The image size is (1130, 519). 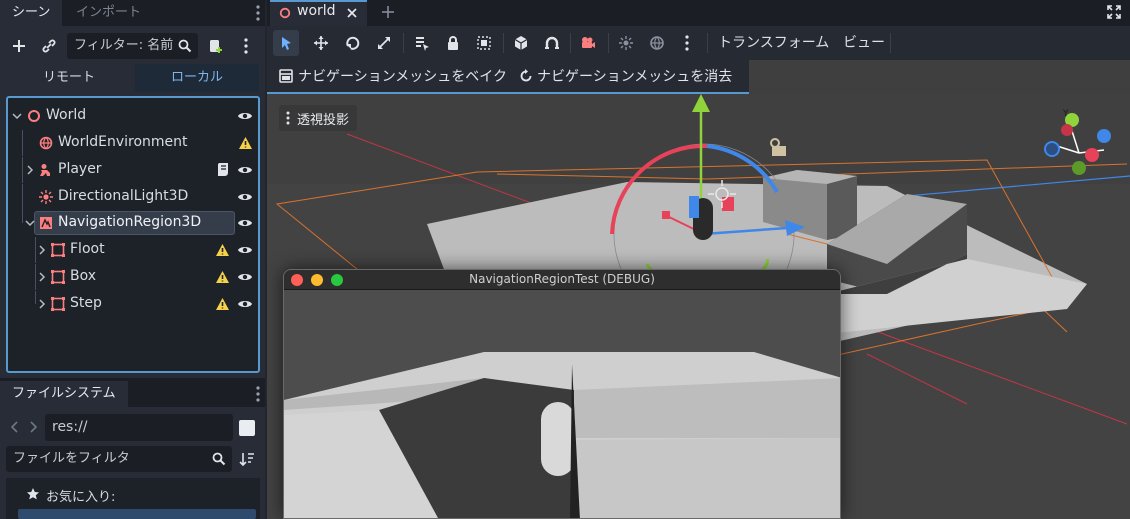 What do you see at coordinates (247, 428) in the screenshot?
I see `split-view-toggle` at bounding box center [247, 428].